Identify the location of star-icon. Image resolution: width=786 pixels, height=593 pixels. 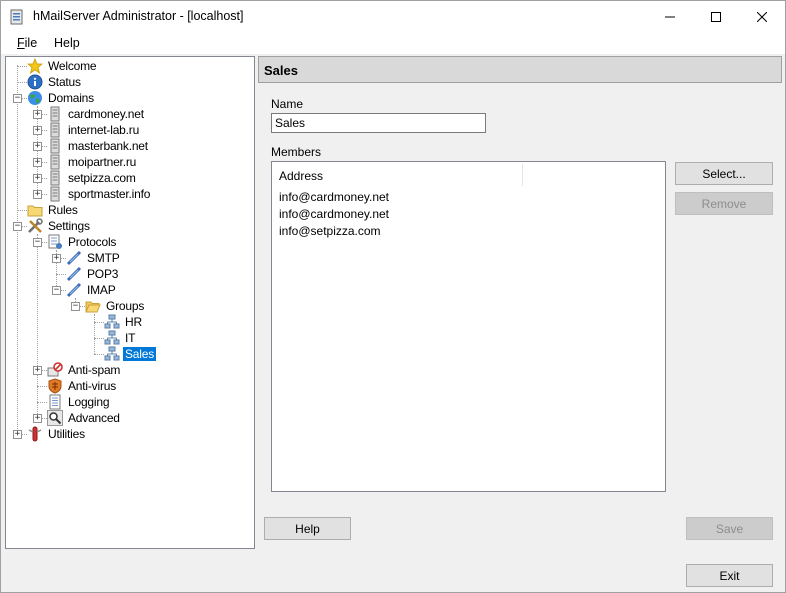
(35, 66).